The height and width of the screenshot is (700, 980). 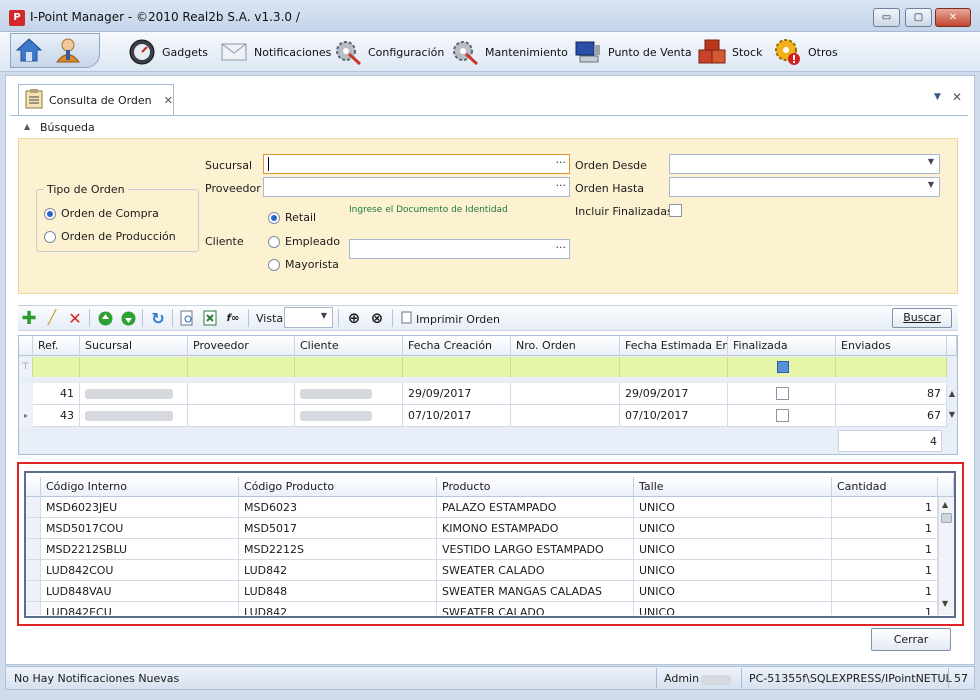 I want to click on export-excel-icon, so click(x=210, y=318).